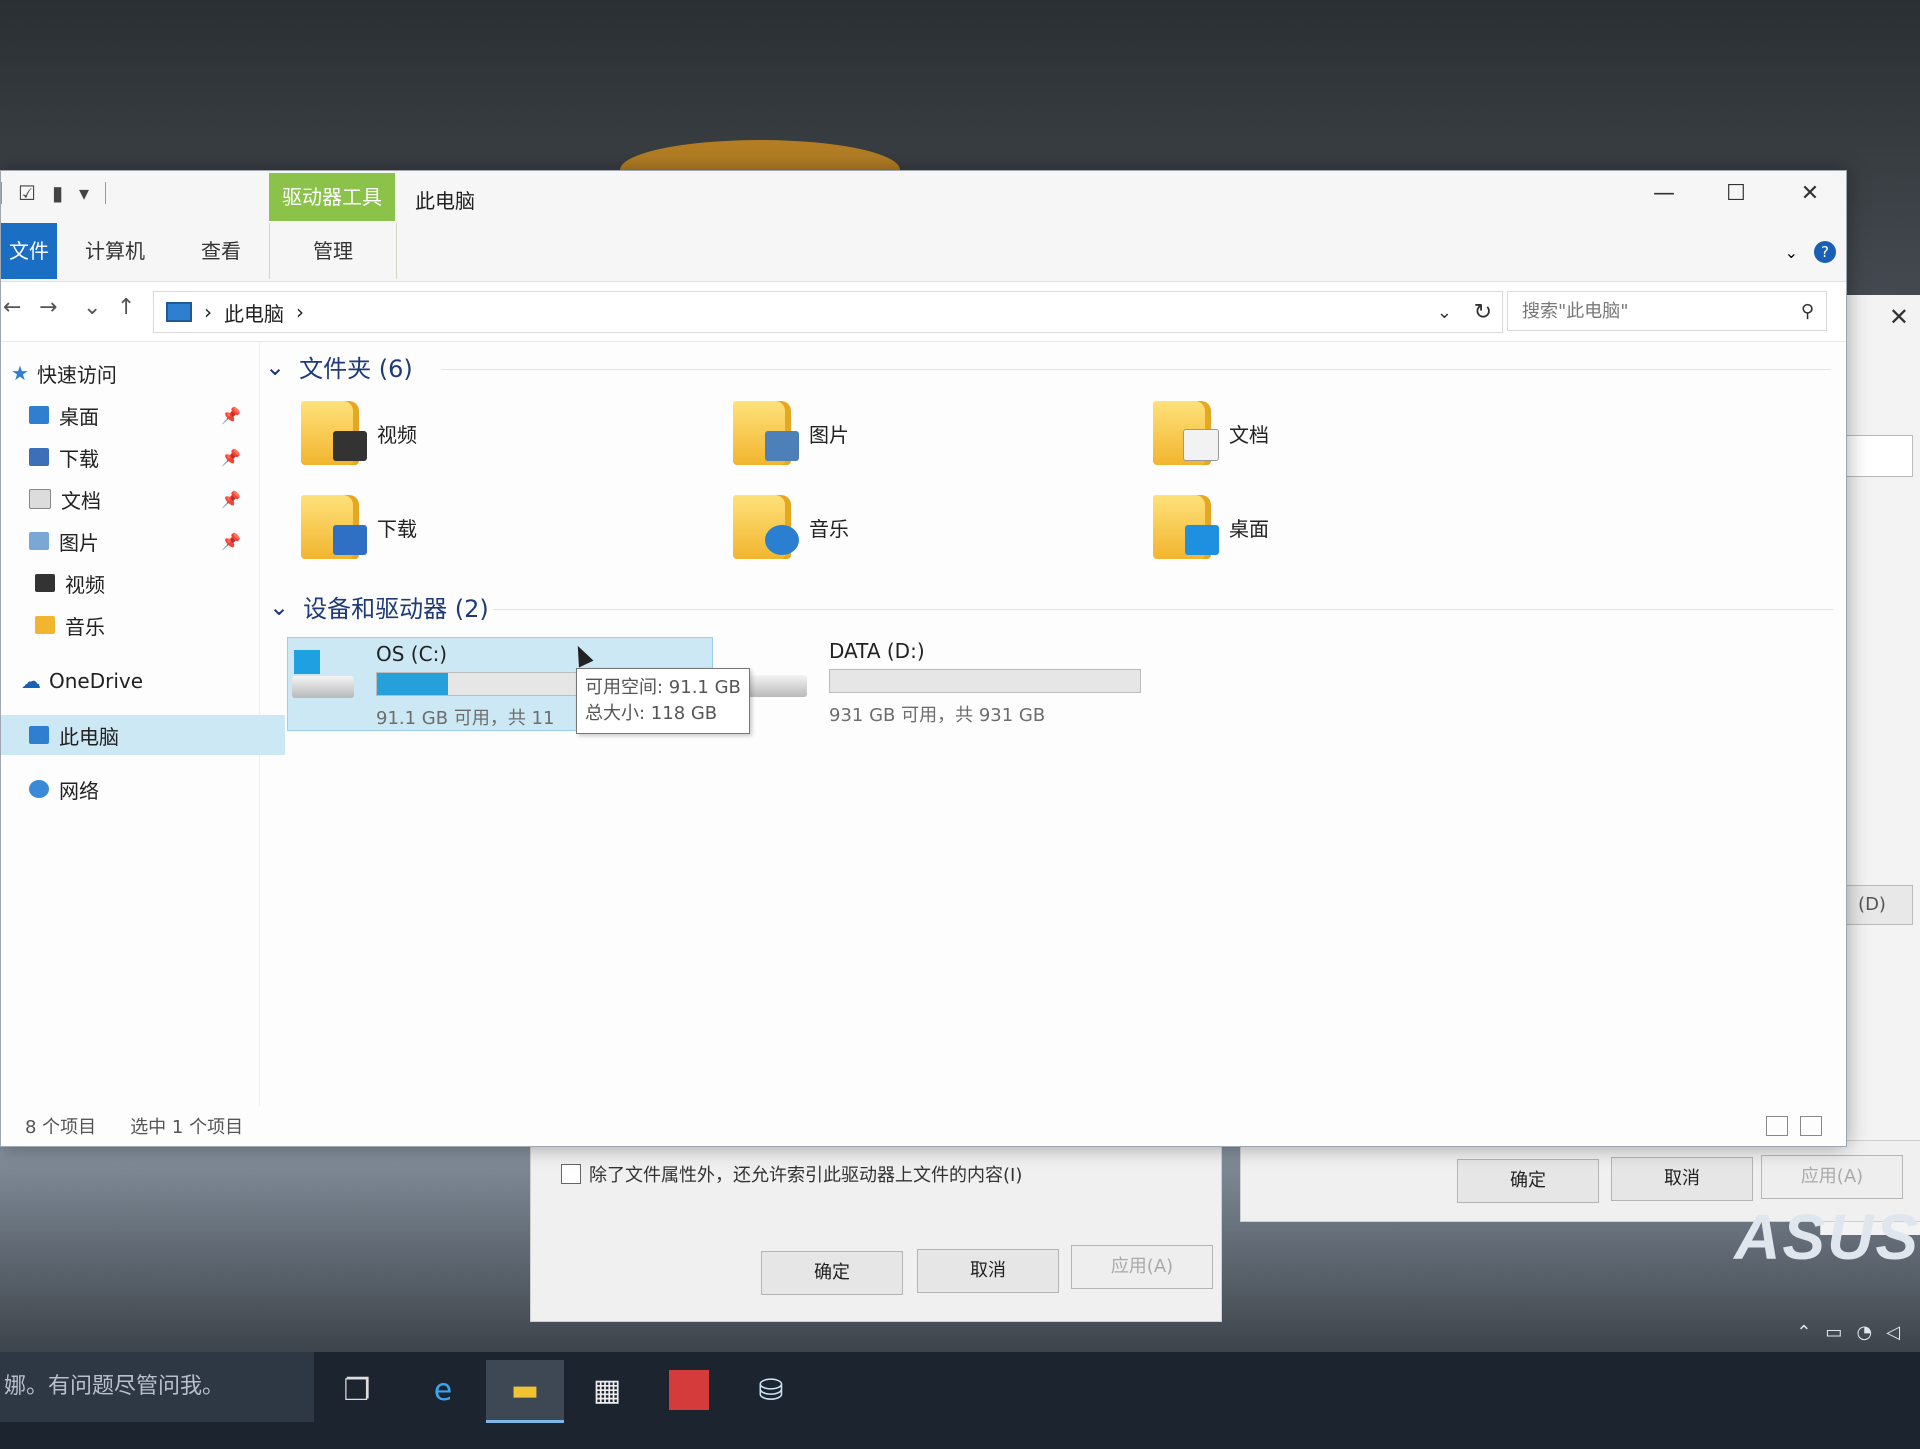  Describe the element at coordinates (1893, 1332) in the screenshot. I see `volume-icon: ◁` at that location.